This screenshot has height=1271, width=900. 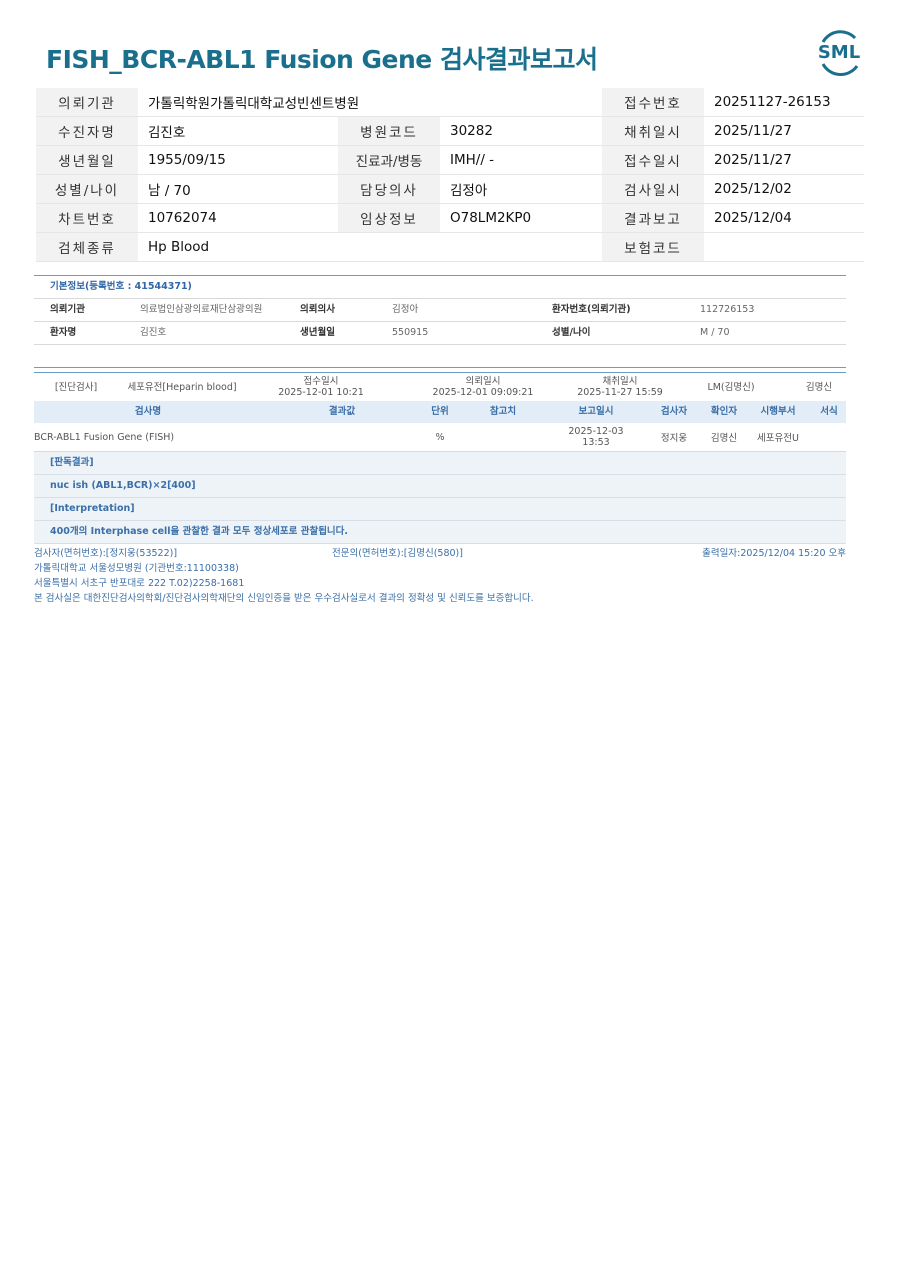 I want to click on patient-row: 성별/나이 남 / 70 담당의사 김정아 검사일시 2025/12/02, so click(x=450, y=189).